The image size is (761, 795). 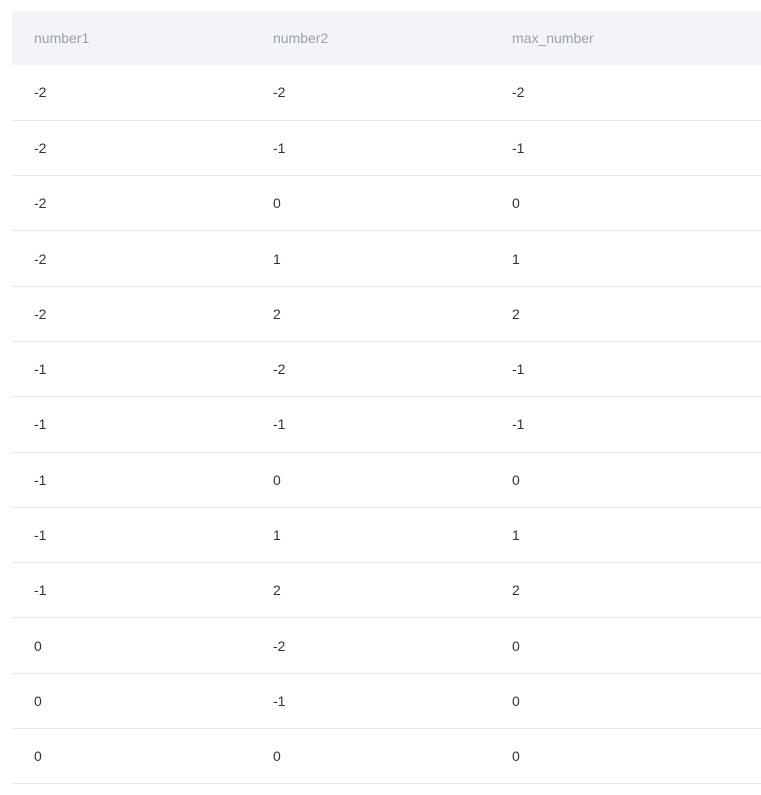 What do you see at coordinates (386, 259) in the screenshot?
I see `table-row: -2 1 1` at bounding box center [386, 259].